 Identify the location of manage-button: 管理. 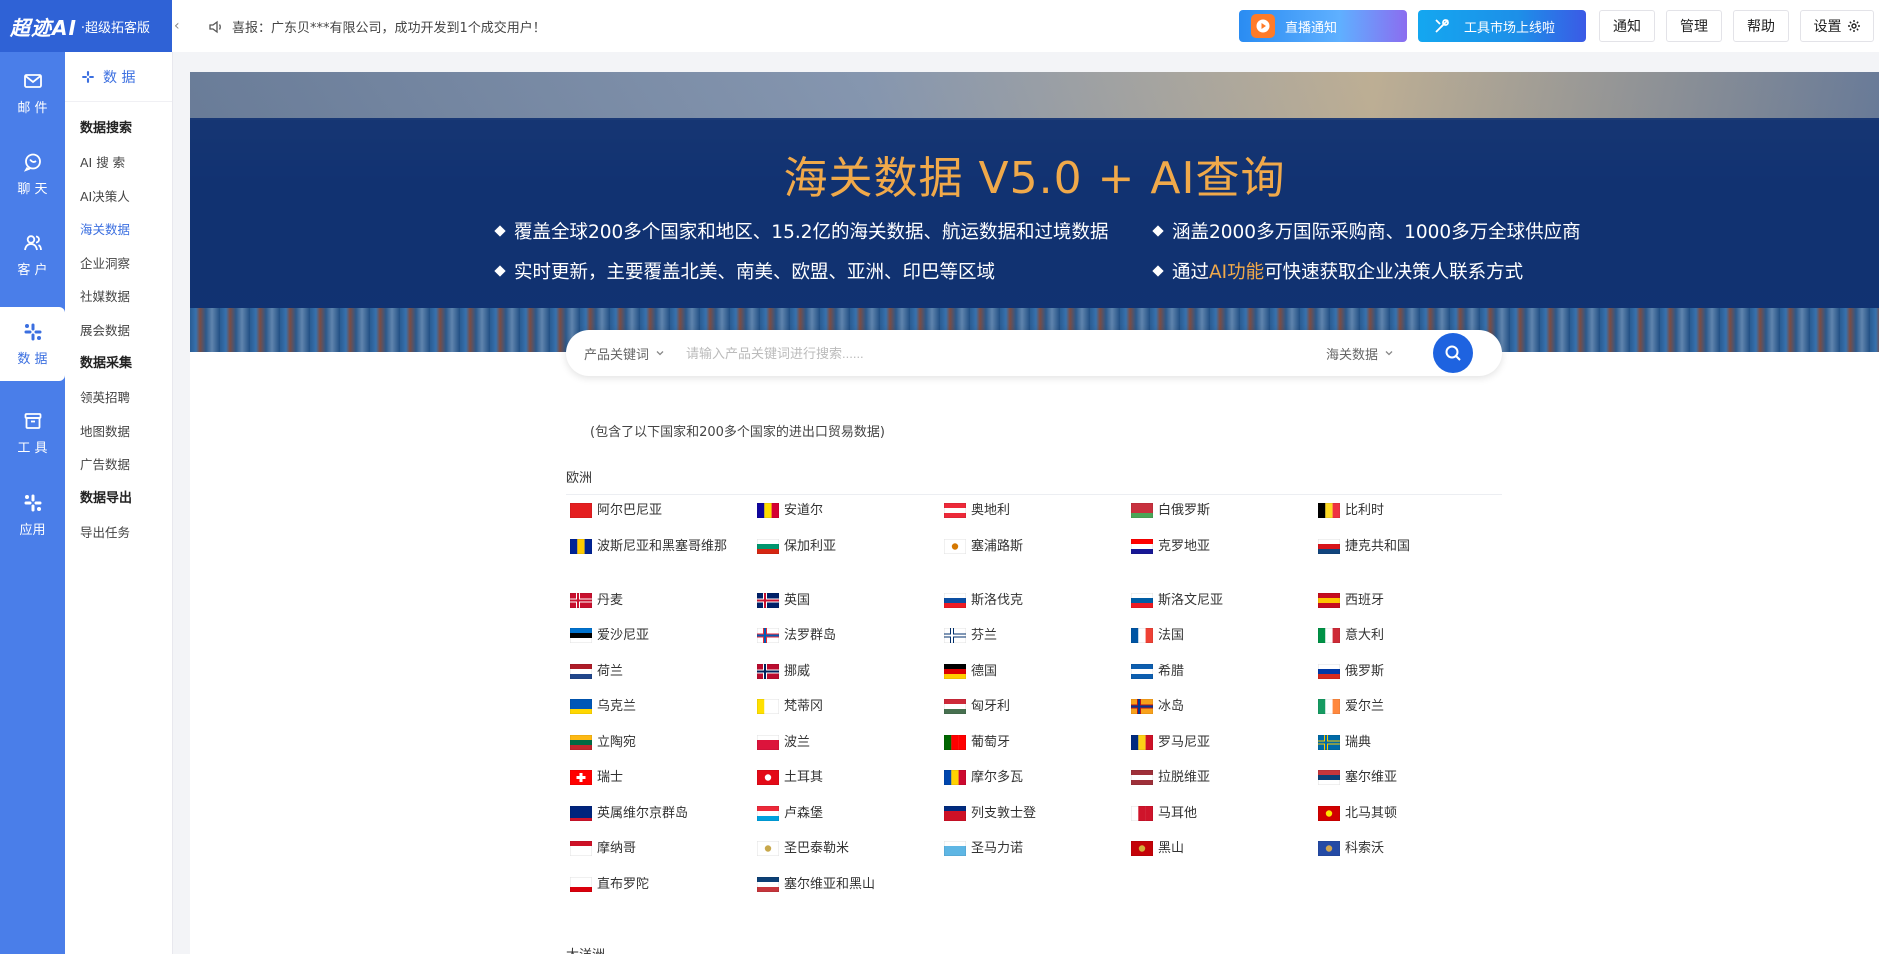
(1694, 26).